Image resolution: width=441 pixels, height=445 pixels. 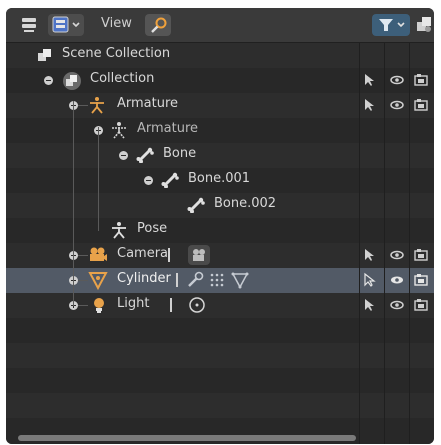 What do you see at coordinates (116, 27) in the screenshot?
I see `view-menu: View` at bounding box center [116, 27].